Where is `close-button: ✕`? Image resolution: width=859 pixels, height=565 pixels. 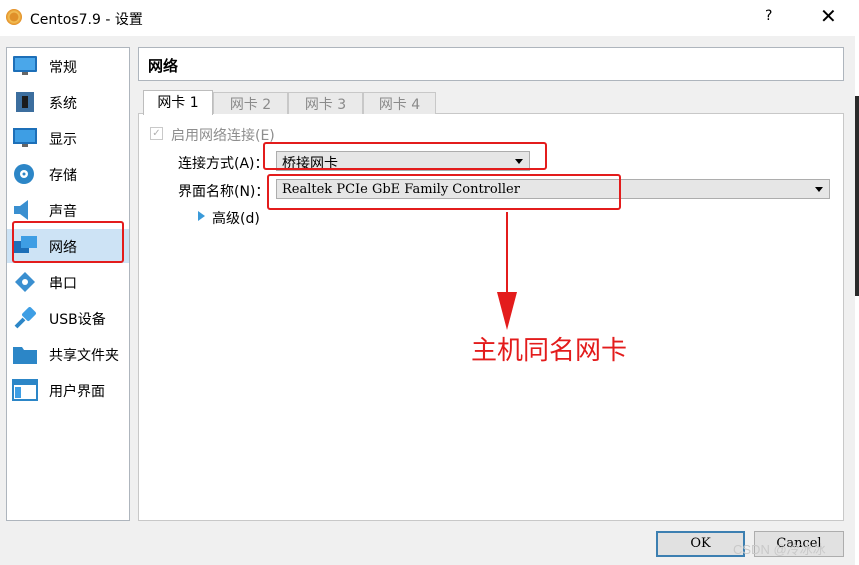
close-button: ✕ is located at coordinates (828, 16).